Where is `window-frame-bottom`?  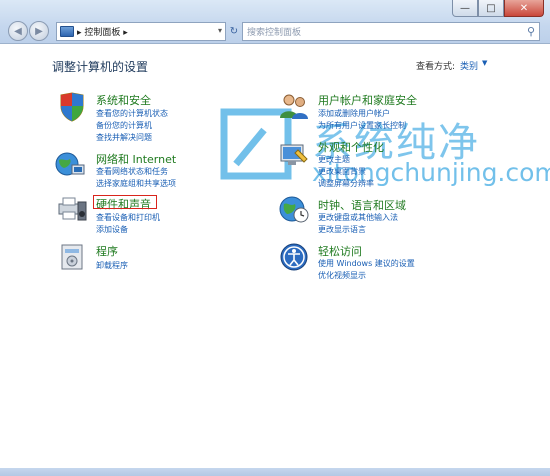
window-frame-bottom is located at coordinates (275, 472).